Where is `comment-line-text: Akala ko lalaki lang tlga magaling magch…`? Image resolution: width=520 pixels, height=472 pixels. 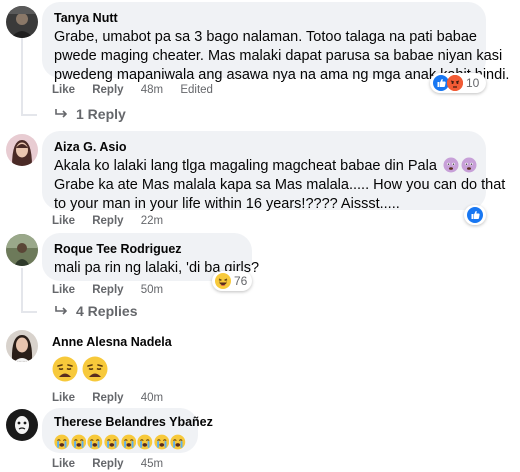 comment-line-text: Akala ko lalaki lang tlga magaling magch… is located at coordinates (245, 166).